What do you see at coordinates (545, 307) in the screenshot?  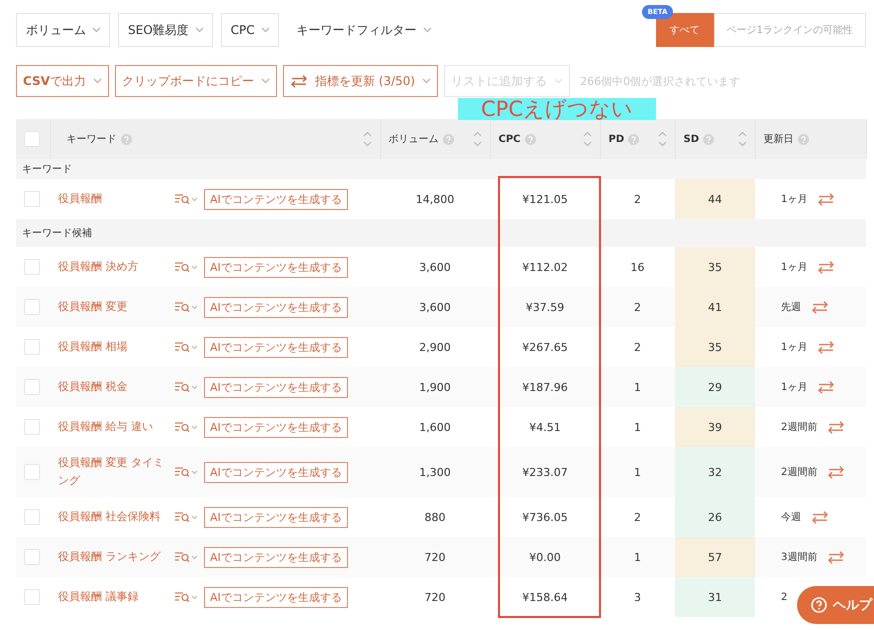 I see `cpc-cell: ¥37.59` at bounding box center [545, 307].